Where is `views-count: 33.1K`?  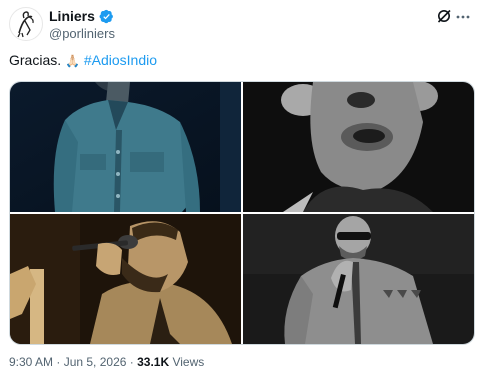
views-count: 33.1K is located at coordinates (153, 362).